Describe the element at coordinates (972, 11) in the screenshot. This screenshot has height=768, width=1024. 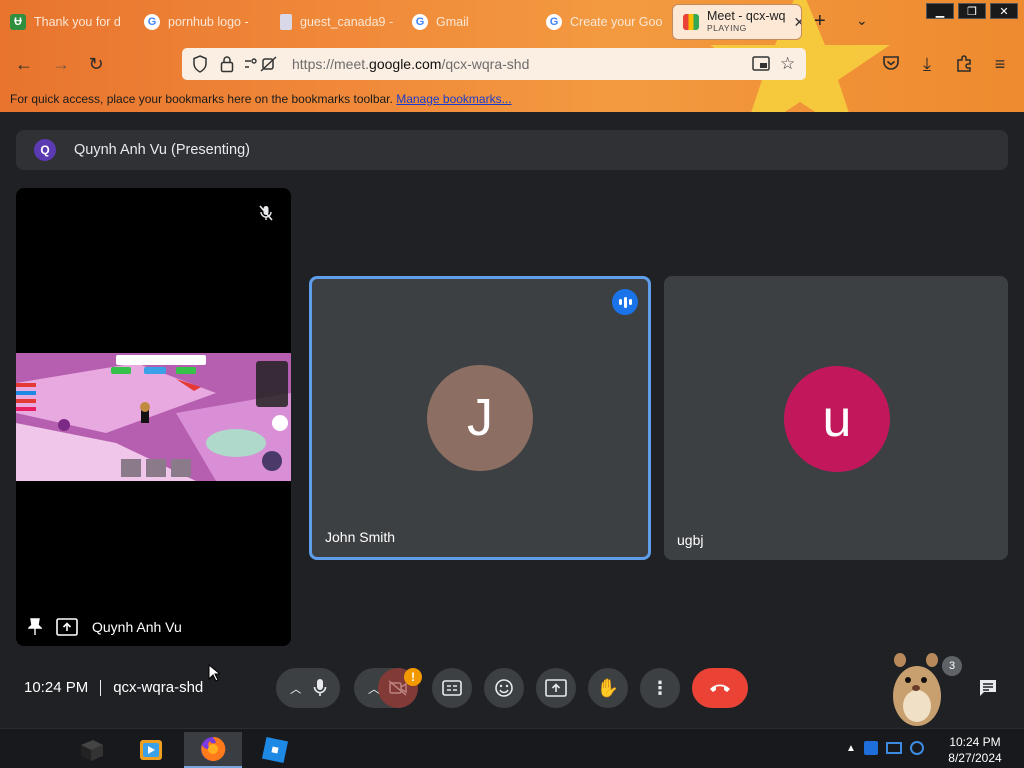
I see `restore-icon: ❐` at that location.